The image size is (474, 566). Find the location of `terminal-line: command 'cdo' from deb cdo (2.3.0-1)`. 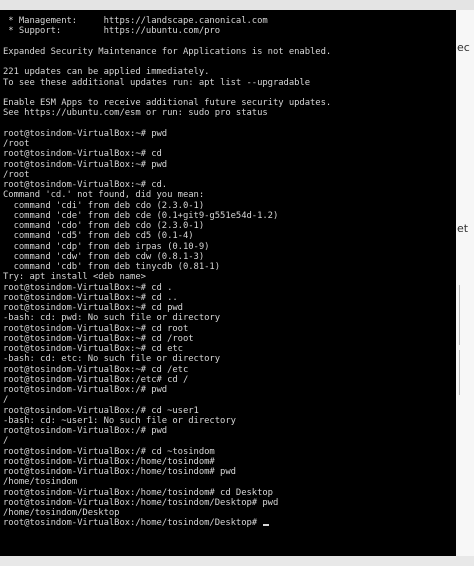

terminal-line: command 'cdo' from deb cdo (2.3.0-1) is located at coordinates (229, 226).